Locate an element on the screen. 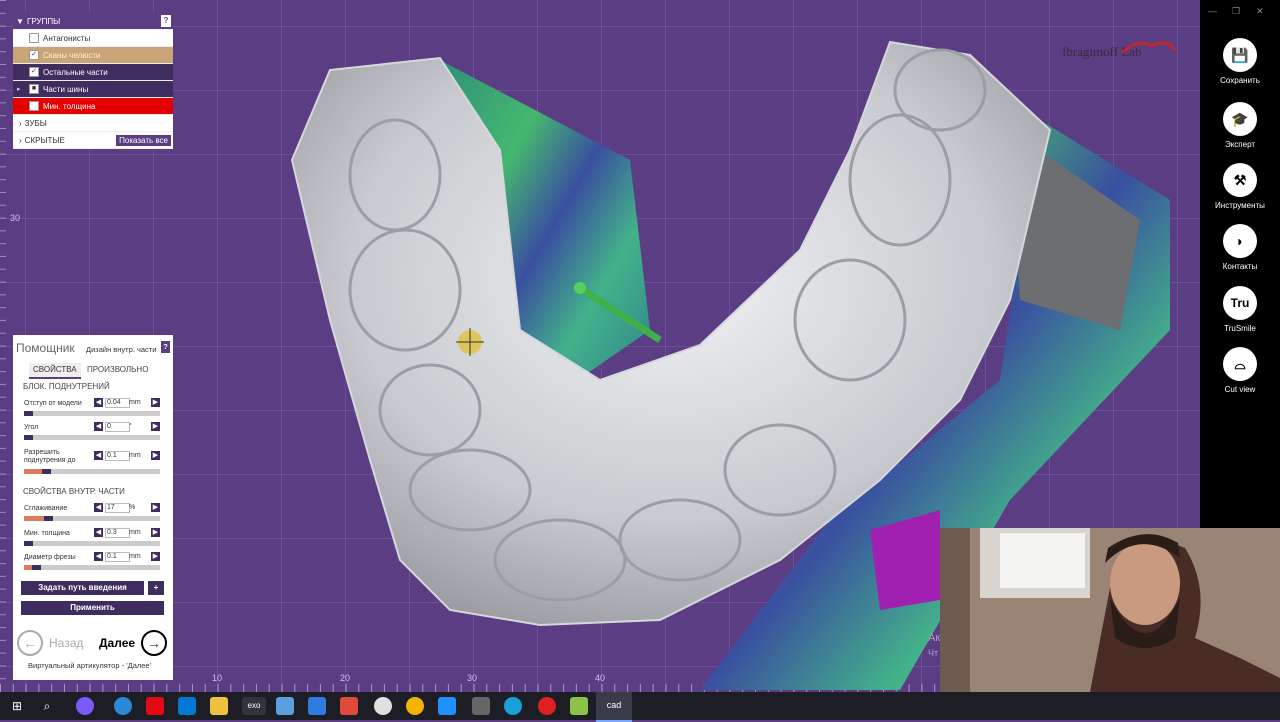  group-item-jaw-scans: ✓ Сканы челюсти is located at coordinates (93, 55).